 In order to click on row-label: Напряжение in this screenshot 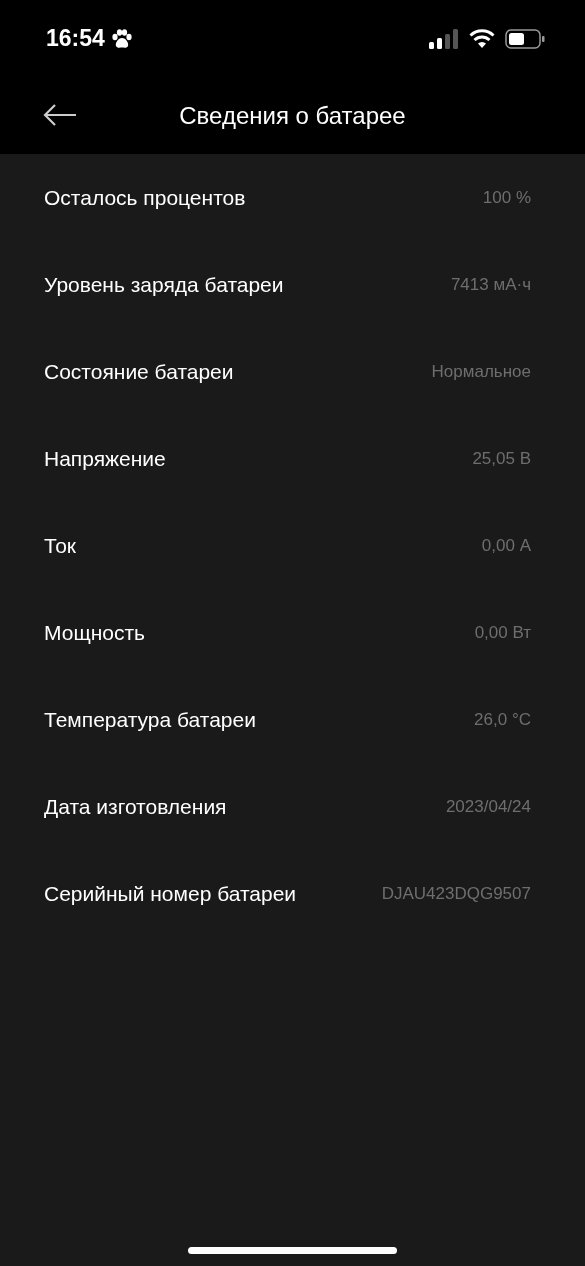, I will do `click(105, 459)`.